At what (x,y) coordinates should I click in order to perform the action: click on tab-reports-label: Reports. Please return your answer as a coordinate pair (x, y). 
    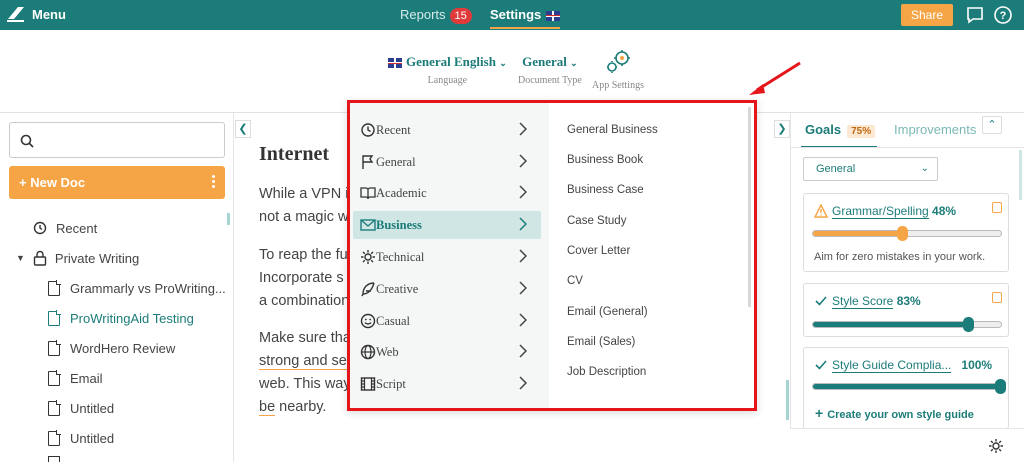
    Looking at the image, I should click on (423, 14).